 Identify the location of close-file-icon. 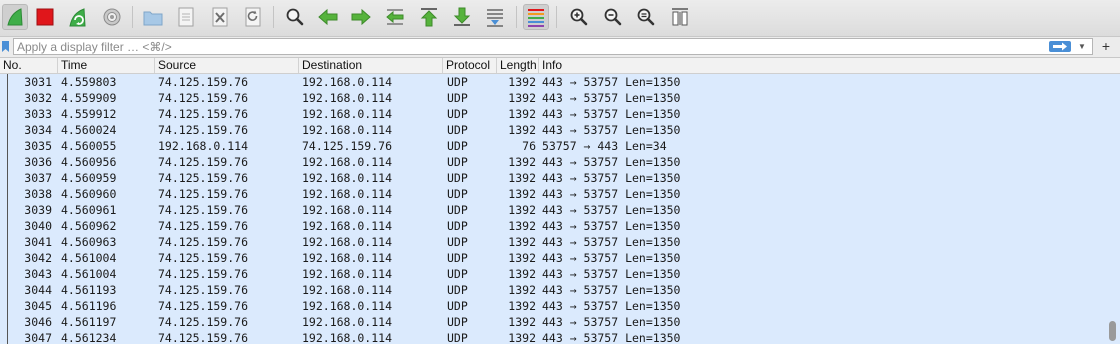
(220, 17).